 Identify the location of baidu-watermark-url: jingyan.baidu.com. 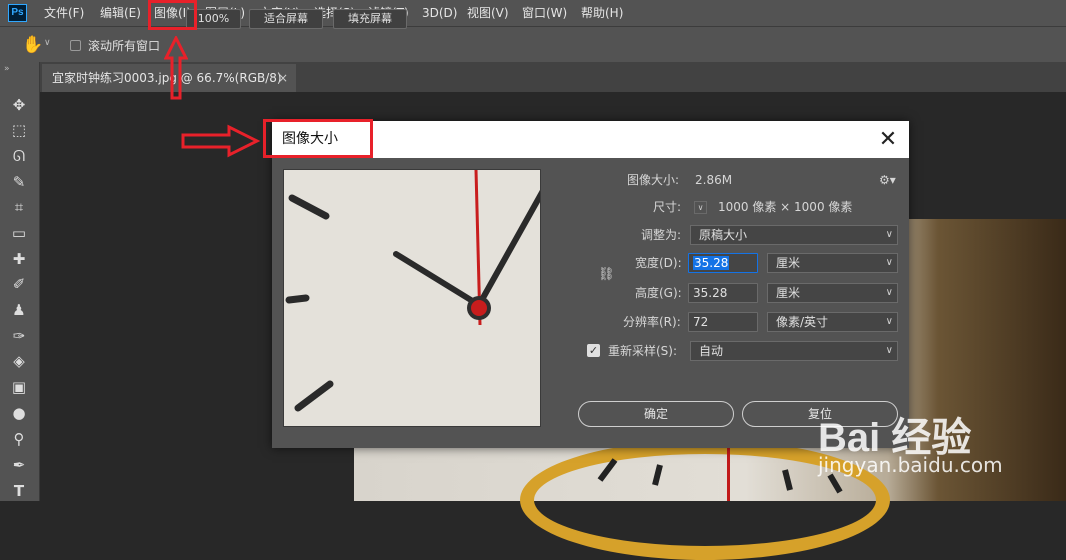
(910, 465).